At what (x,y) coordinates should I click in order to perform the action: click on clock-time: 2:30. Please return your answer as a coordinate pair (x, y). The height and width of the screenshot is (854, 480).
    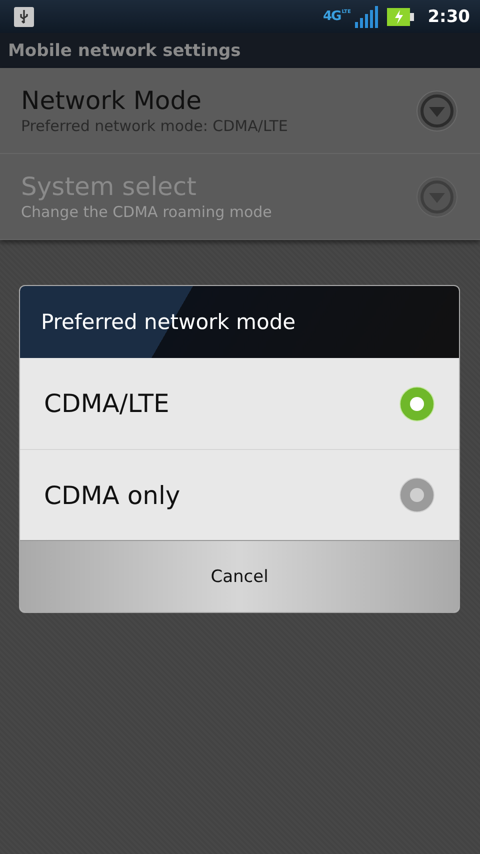
    Looking at the image, I should click on (449, 16).